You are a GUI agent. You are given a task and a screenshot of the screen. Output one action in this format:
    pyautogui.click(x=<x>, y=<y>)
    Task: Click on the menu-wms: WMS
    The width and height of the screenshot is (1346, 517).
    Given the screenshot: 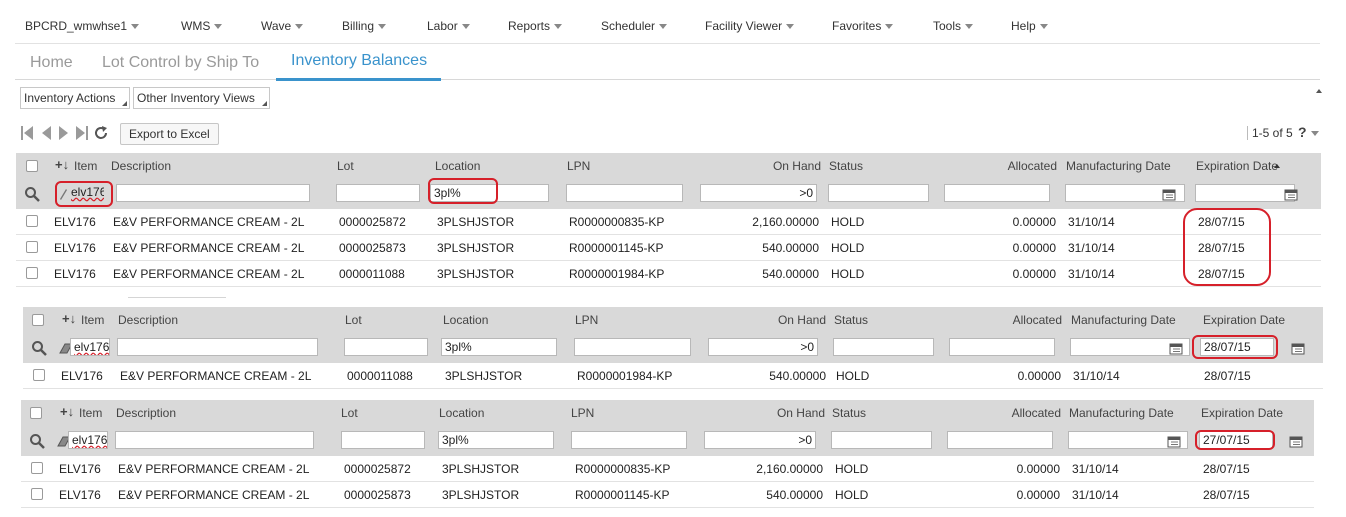 What is the action you would take?
    pyautogui.click(x=202, y=26)
    